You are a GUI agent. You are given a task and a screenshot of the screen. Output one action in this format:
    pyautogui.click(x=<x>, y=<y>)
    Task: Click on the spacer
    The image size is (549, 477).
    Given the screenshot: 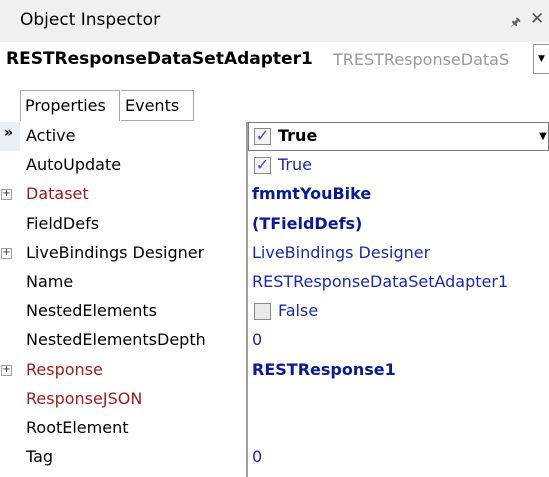 What is the action you would take?
    pyautogui.click(x=274, y=84)
    